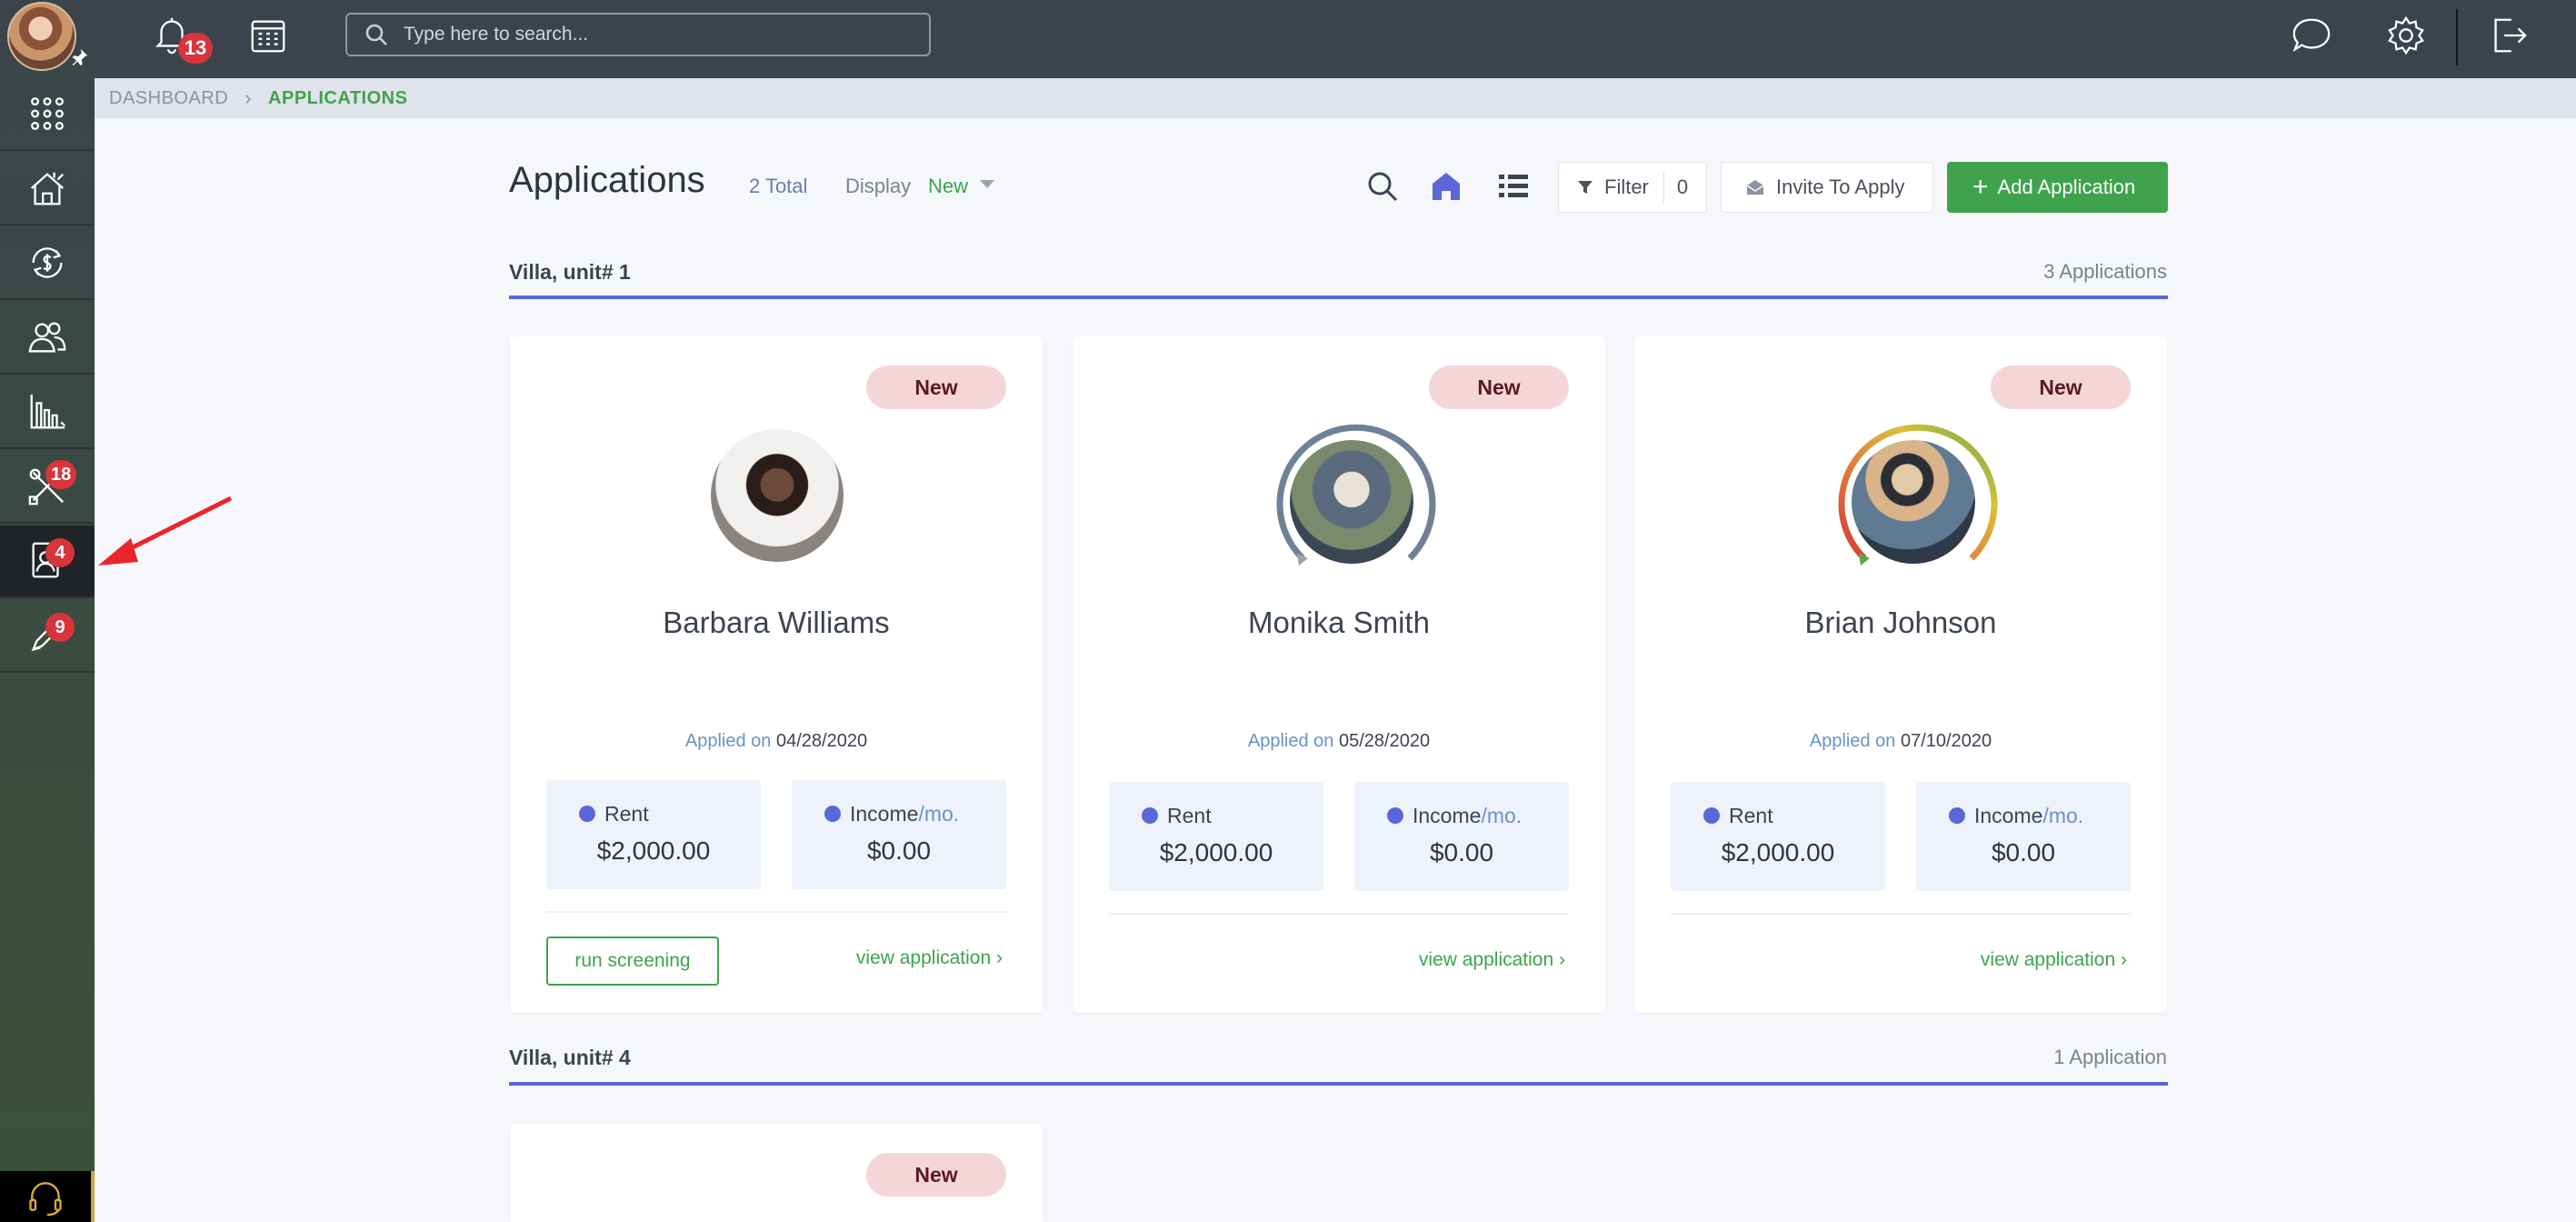 The image size is (2576, 1222). I want to click on chevron-down-icon, so click(987, 184).